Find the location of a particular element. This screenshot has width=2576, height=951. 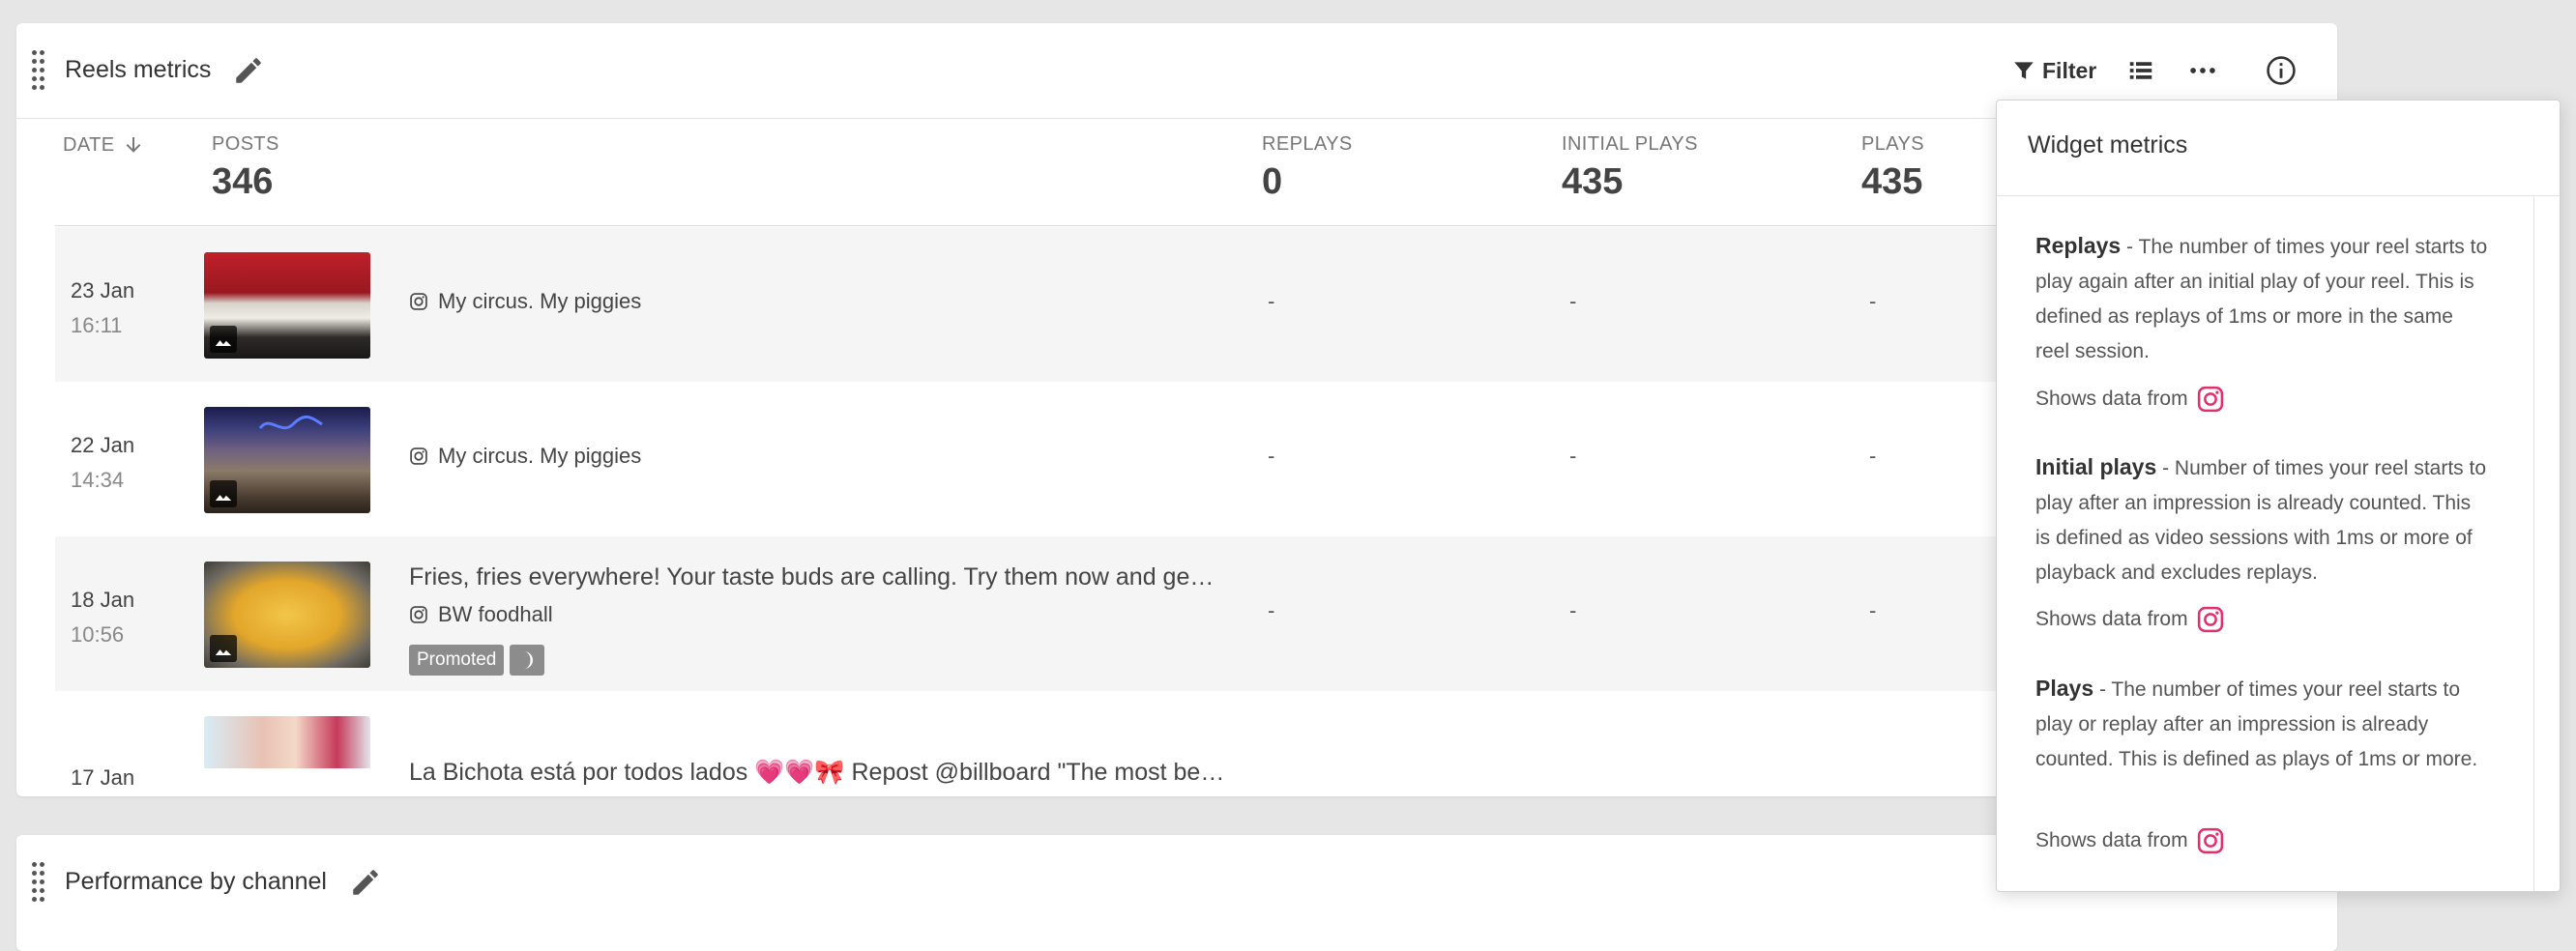

row-time: 14:34 is located at coordinates (98, 480).